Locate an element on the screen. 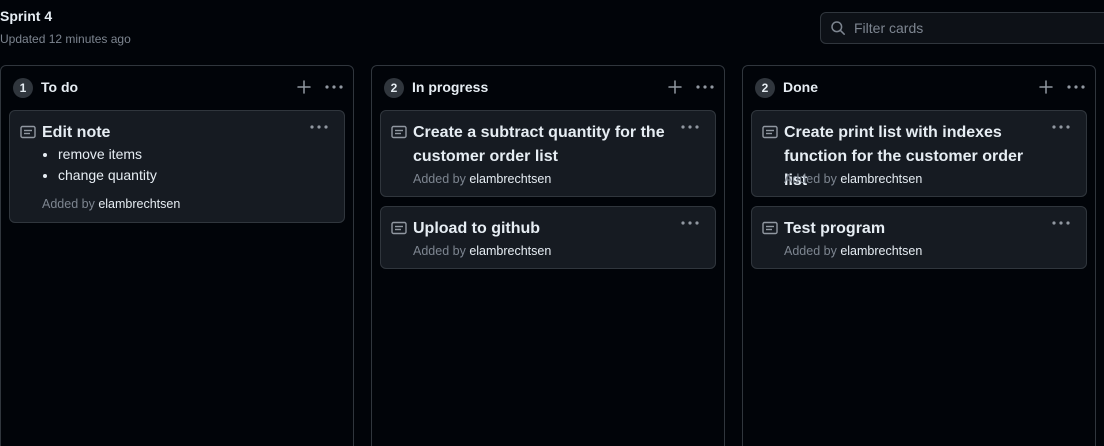 This screenshot has height=446, width=1104. column-card-count: 1 is located at coordinates (23, 88).